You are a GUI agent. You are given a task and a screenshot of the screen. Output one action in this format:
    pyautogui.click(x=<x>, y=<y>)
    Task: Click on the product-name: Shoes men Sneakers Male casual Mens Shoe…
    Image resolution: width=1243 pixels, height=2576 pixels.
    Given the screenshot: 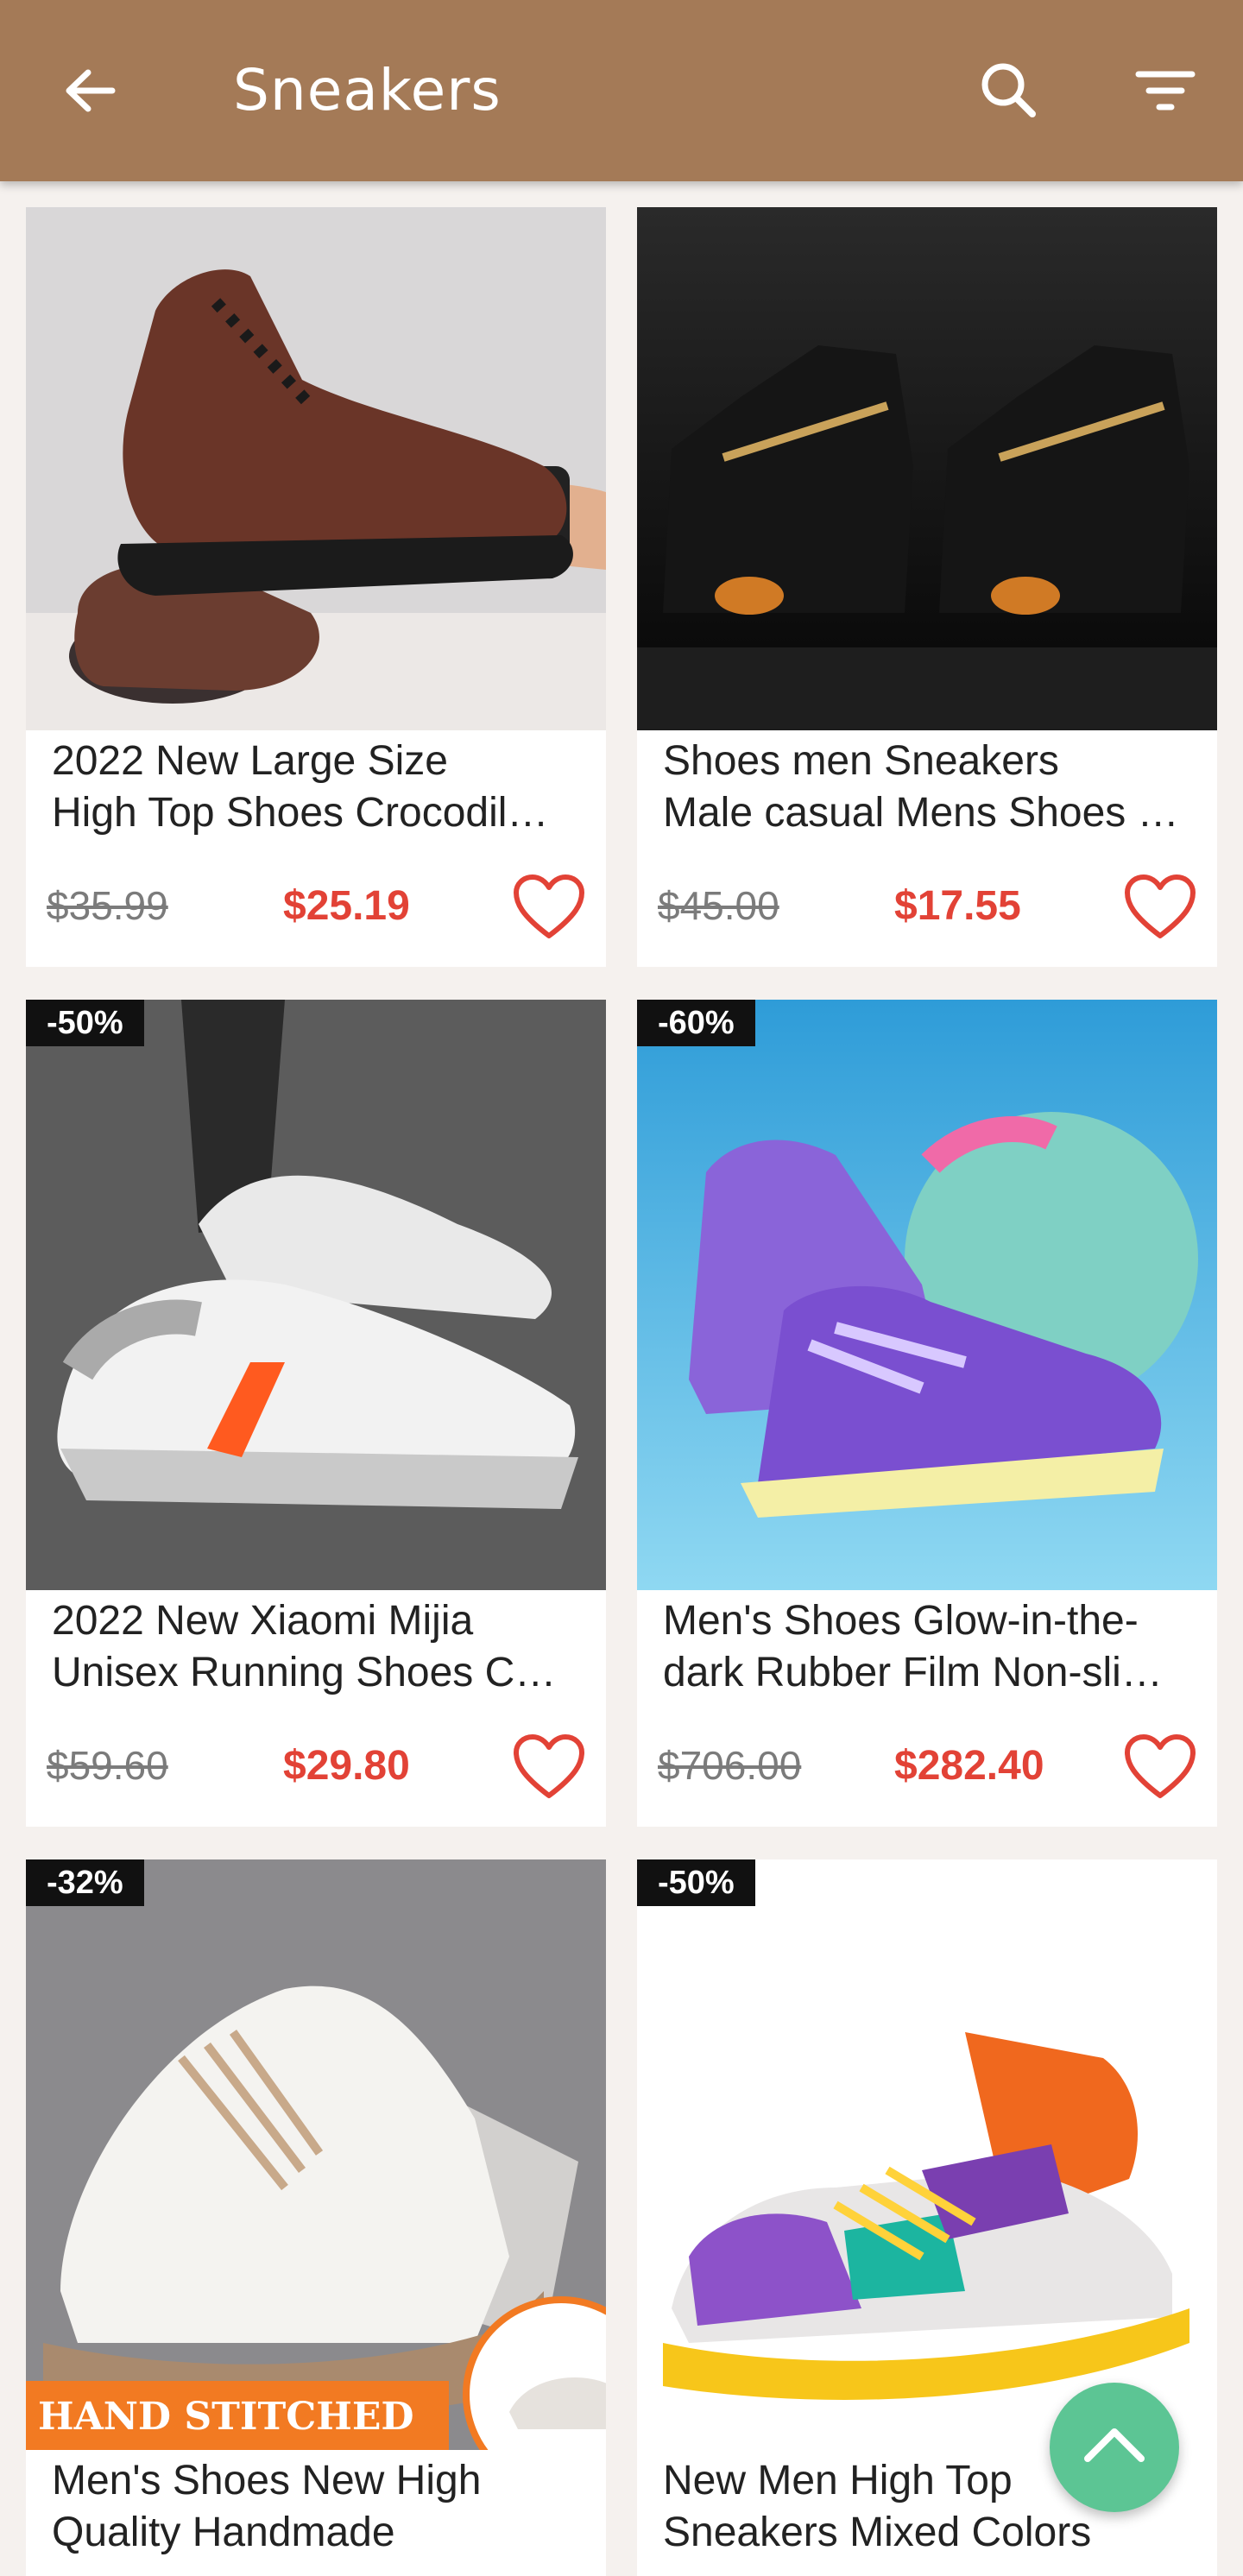 What is the action you would take?
    pyautogui.click(x=922, y=787)
    